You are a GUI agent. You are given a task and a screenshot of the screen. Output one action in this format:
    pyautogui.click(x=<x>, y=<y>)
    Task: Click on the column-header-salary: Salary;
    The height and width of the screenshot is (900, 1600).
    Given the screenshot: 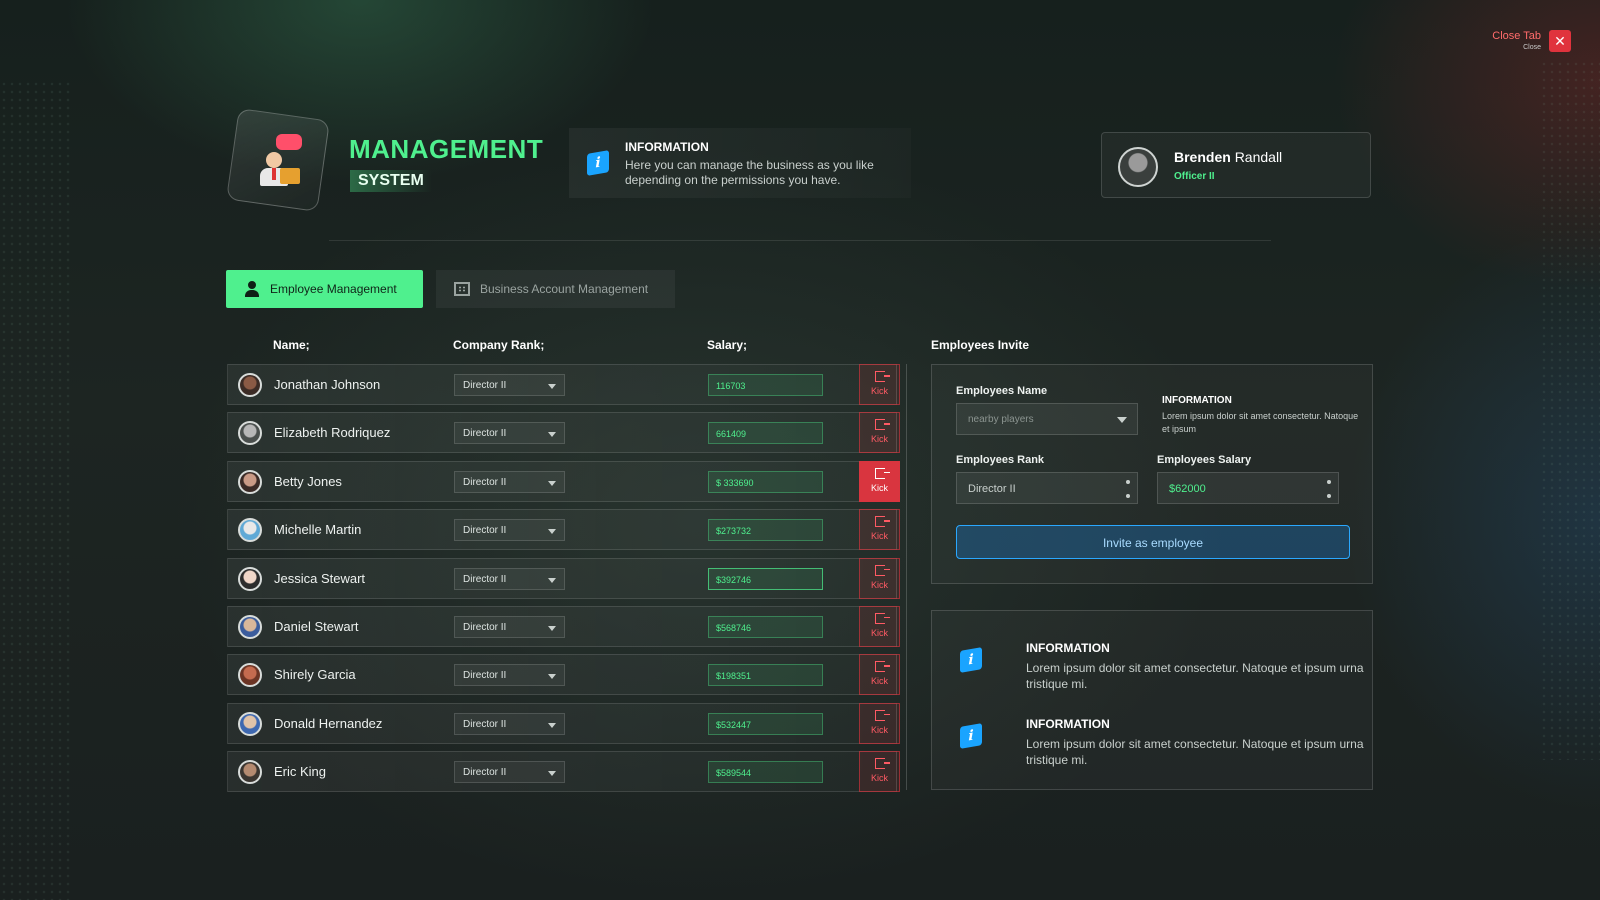 What is the action you would take?
    pyautogui.click(x=727, y=345)
    